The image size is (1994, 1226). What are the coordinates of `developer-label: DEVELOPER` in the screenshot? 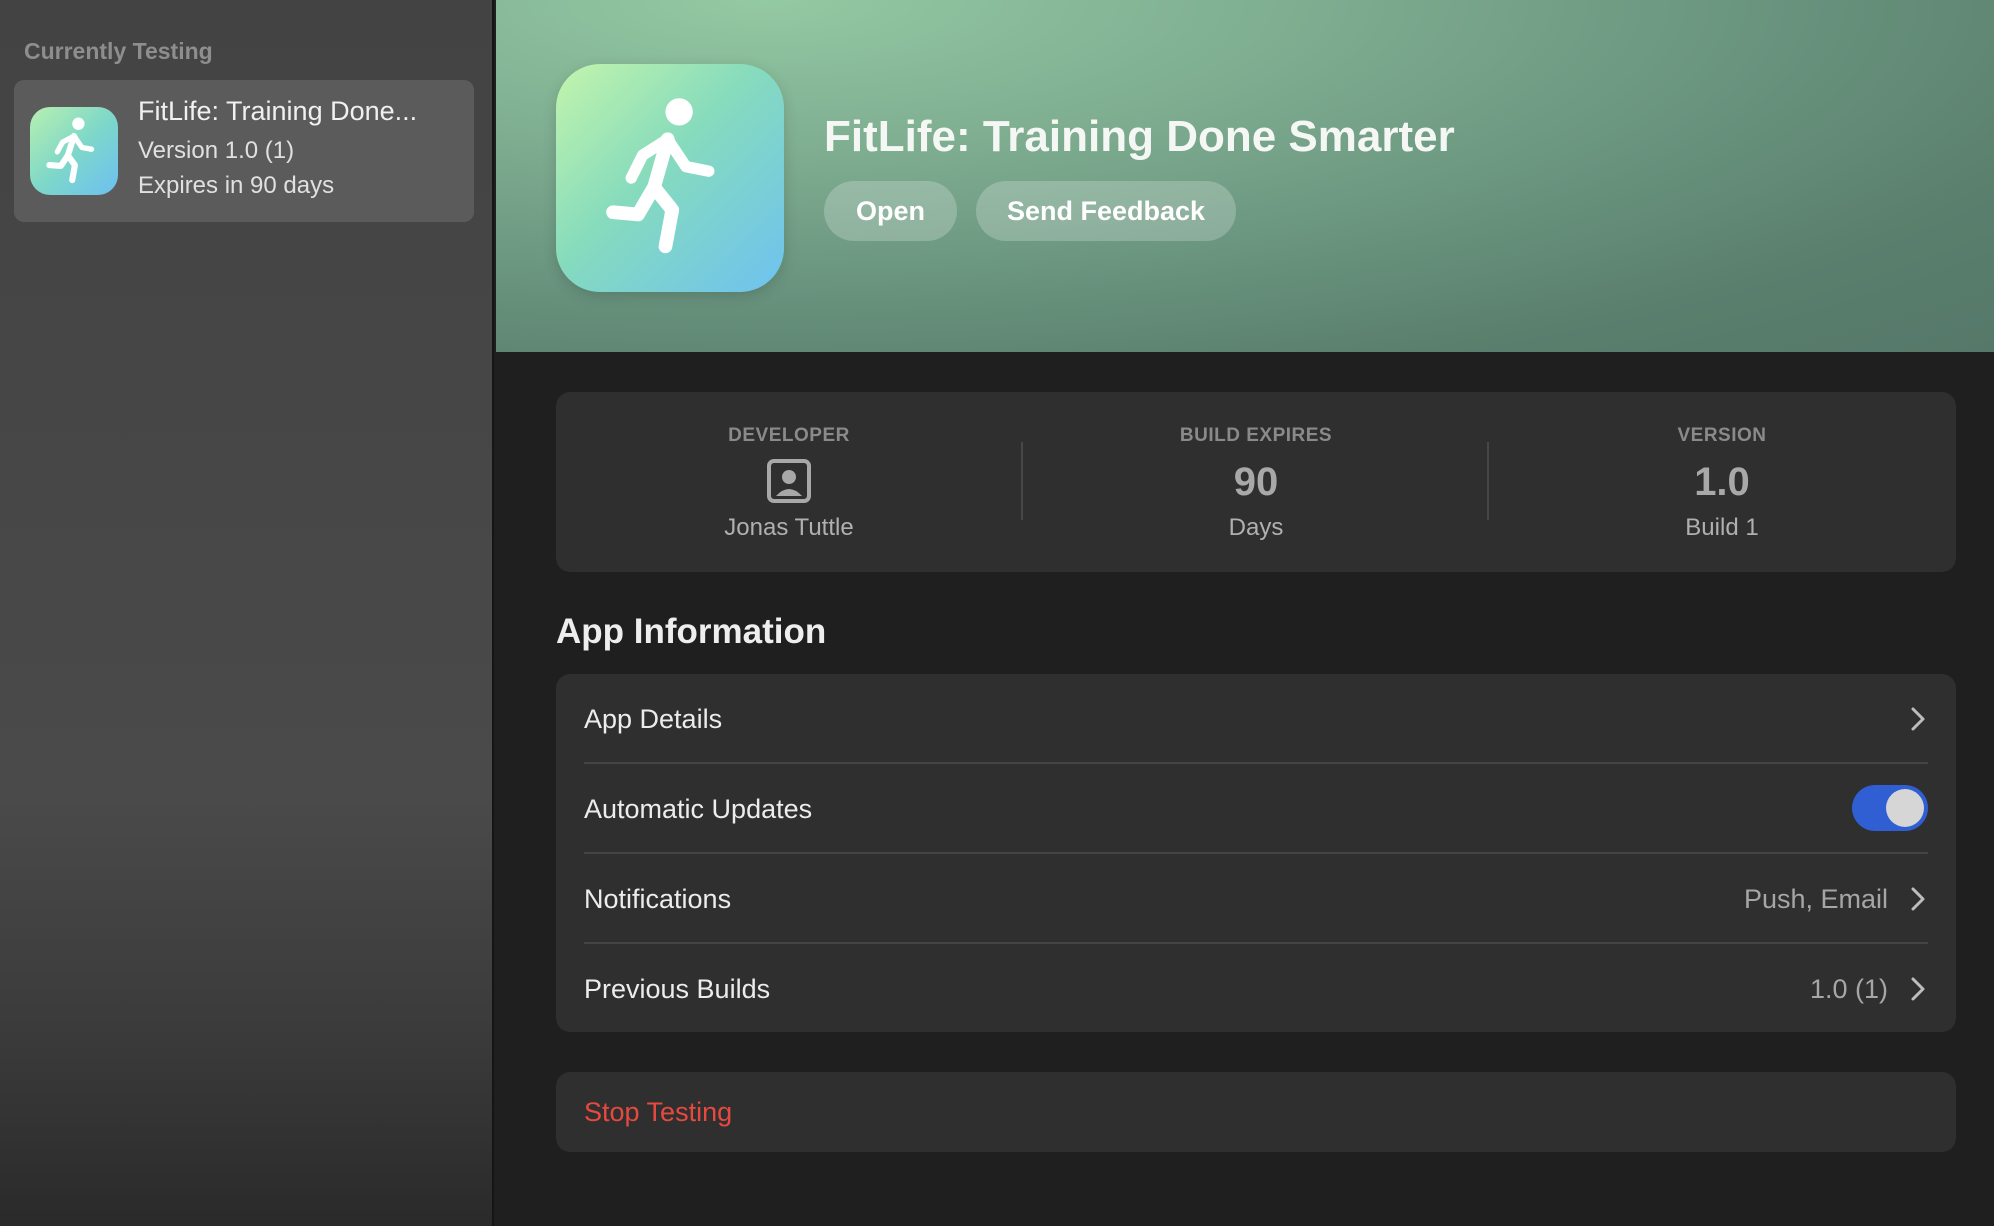 It's located at (789, 435).